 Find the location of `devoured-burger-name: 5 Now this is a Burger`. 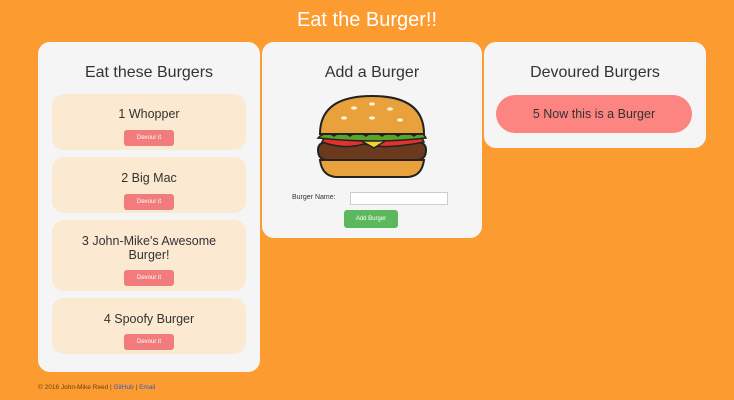

devoured-burger-name: 5 Now this is a Burger is located at coordinates (594, 114).